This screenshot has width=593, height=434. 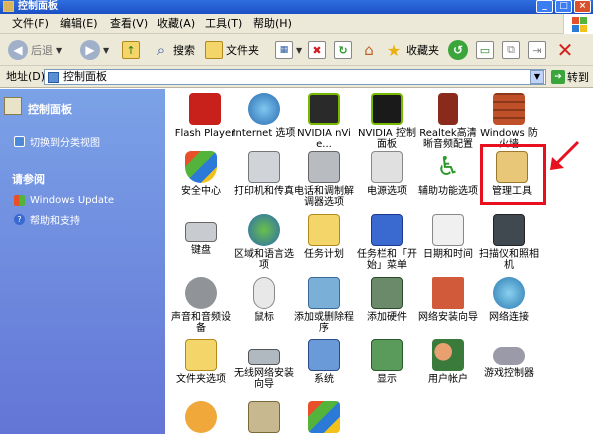 I want to click on item-label: 网络连接, so click(x=509, y=317).